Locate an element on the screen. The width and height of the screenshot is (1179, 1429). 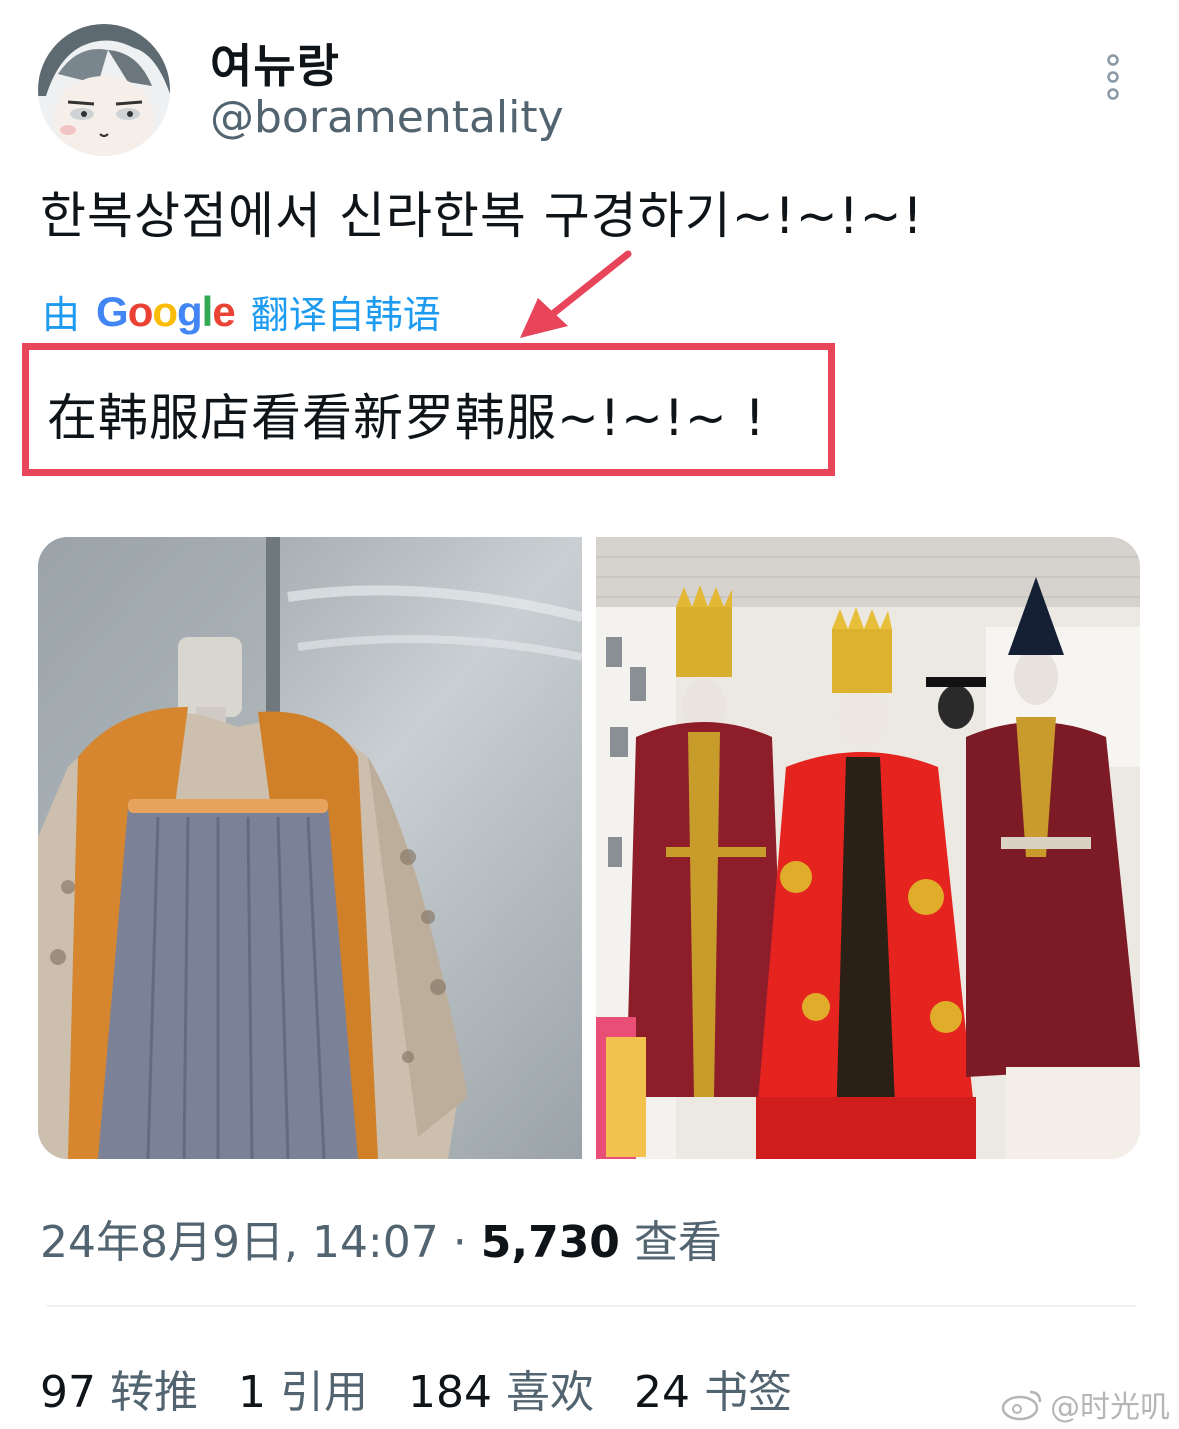
stat-retweets: 97 转推 is located at coordinates (119, 1388).